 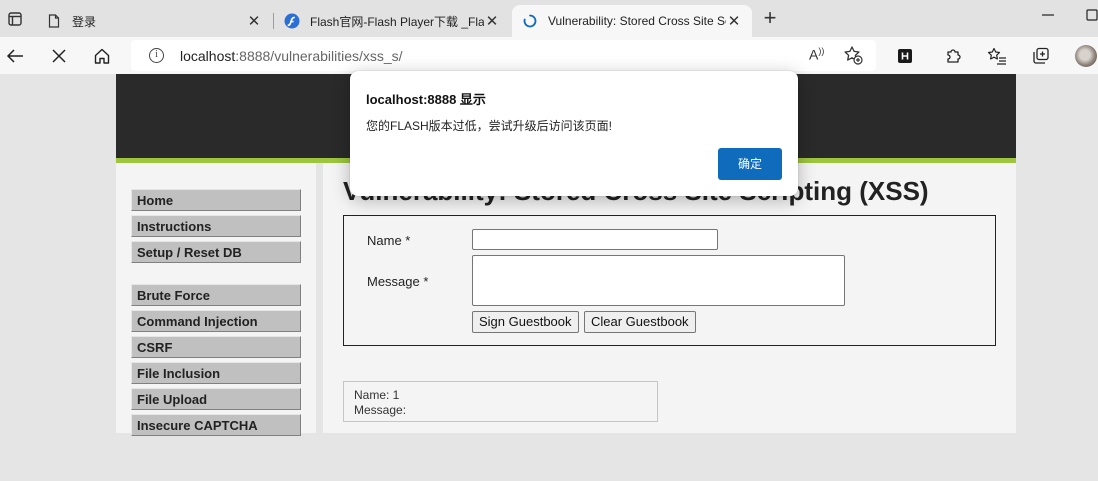 What do you see at coordinates (595, 239) in the screenshot?
I see `name-input` at bounding box center [595, 239].